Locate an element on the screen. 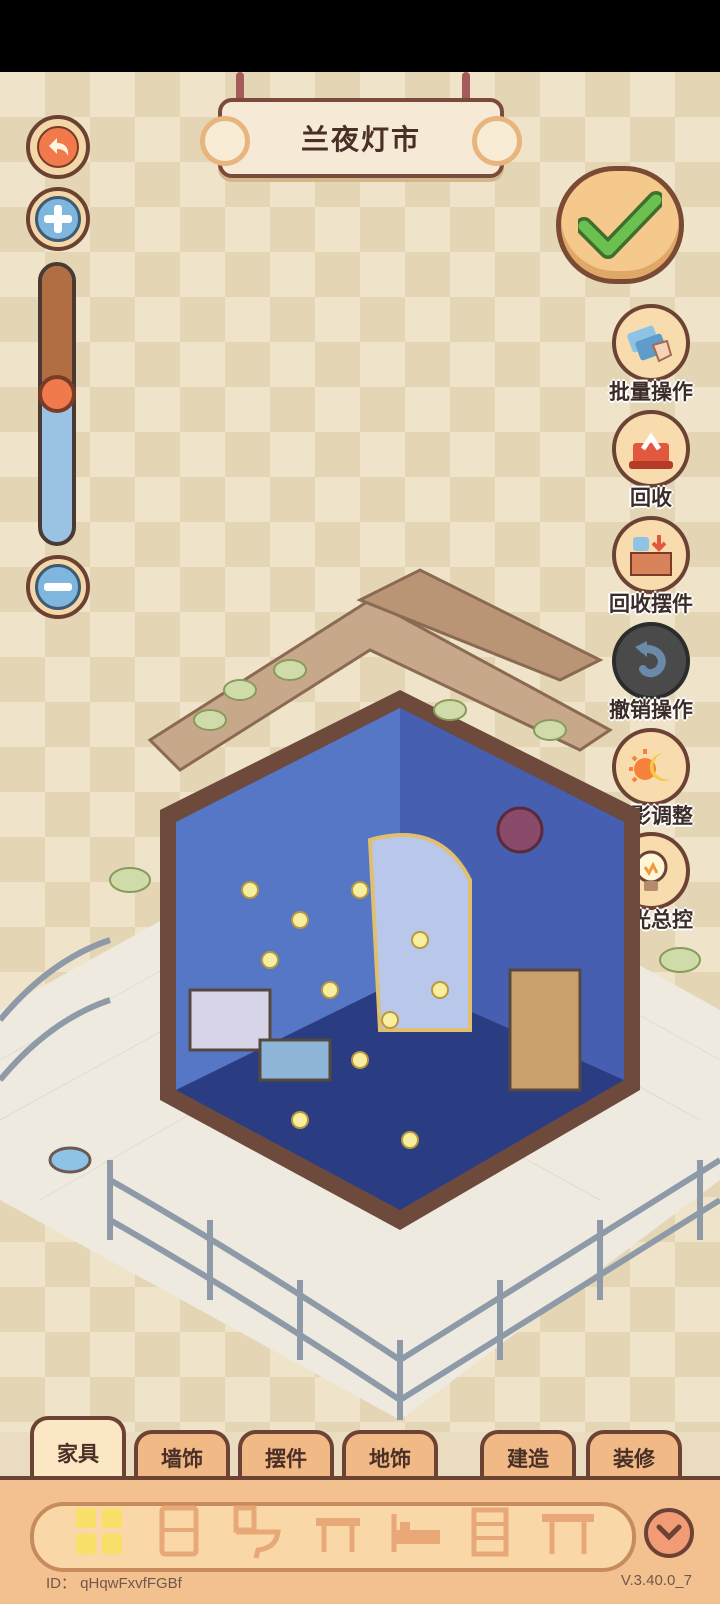 The image size is (720, 1604). dreamcatcher is located at coordinates (520, 830).